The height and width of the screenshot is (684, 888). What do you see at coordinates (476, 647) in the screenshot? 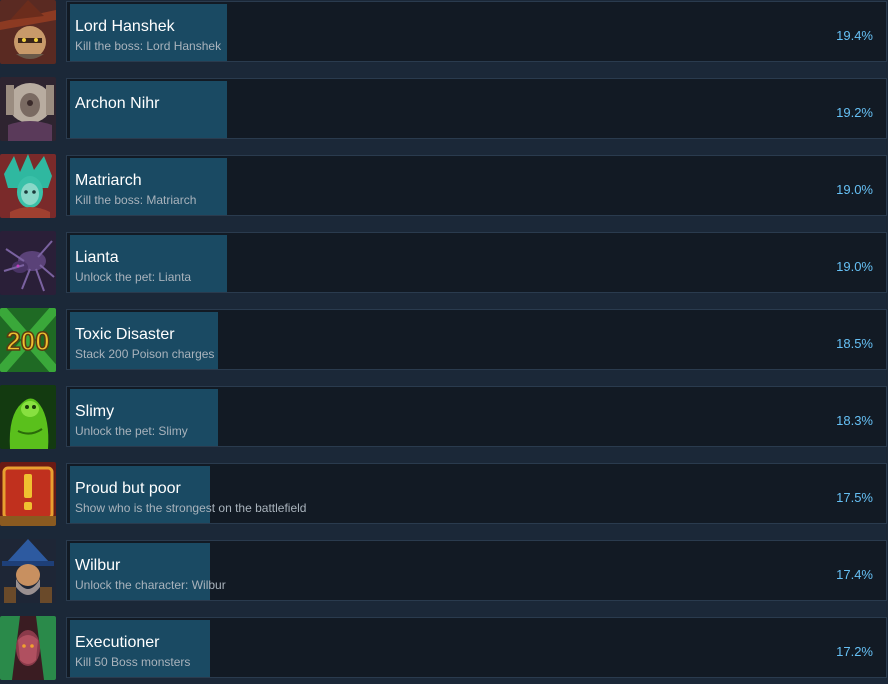
I see `achievement-progress-bar: Executioner Kill 50 Boss monsters 17.2%` at bounding box center [476, 647].